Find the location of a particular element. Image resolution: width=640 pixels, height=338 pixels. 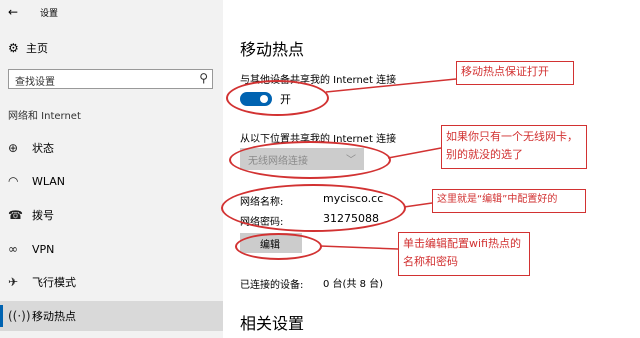

annotation-callout-credentials: 这里就是“编辑”中配置好的 is located at coordinates (509, 201).